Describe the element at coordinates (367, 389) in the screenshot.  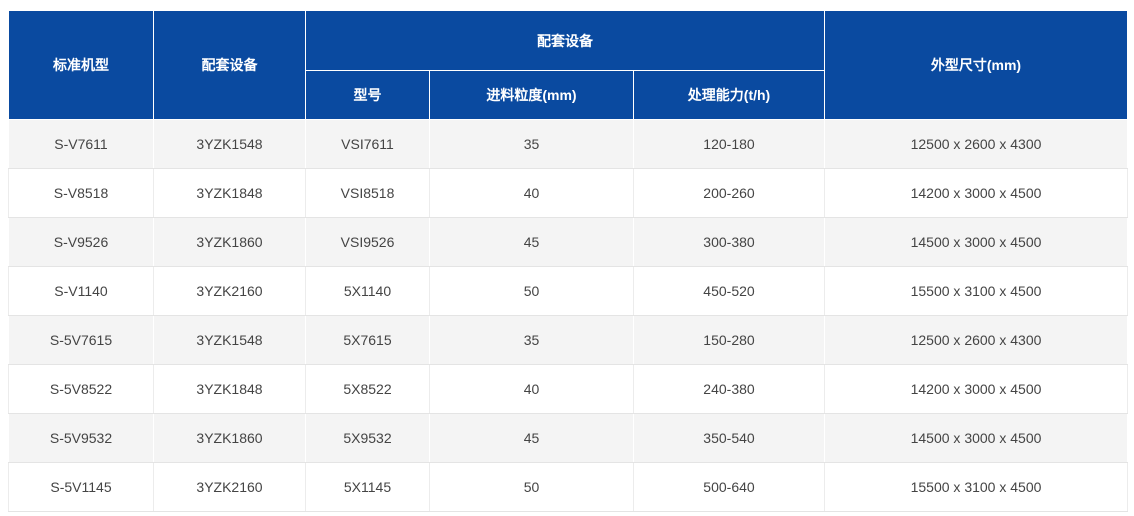
I see `cell-model: 5X8522` at that location.